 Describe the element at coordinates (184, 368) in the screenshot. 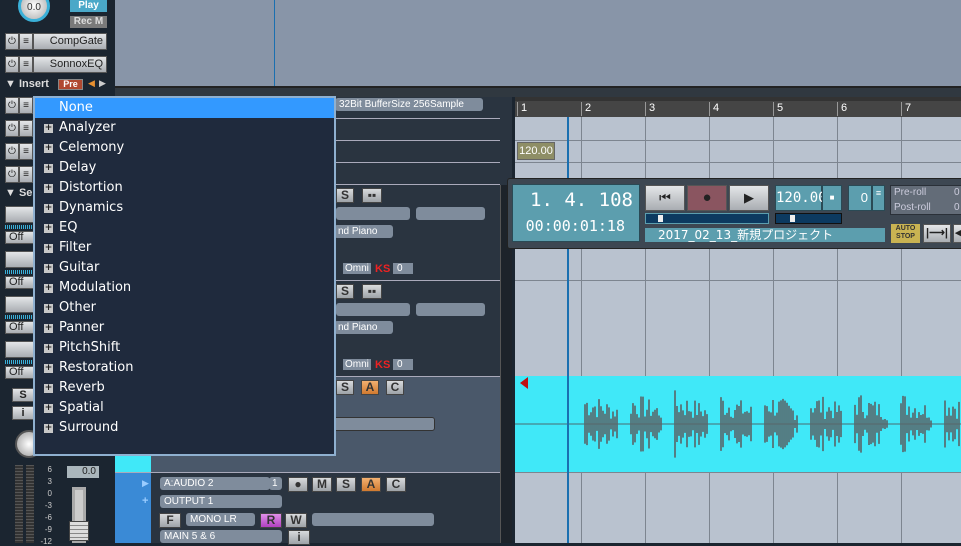

I see `menu-item-restoration: + Restoration` at that location.